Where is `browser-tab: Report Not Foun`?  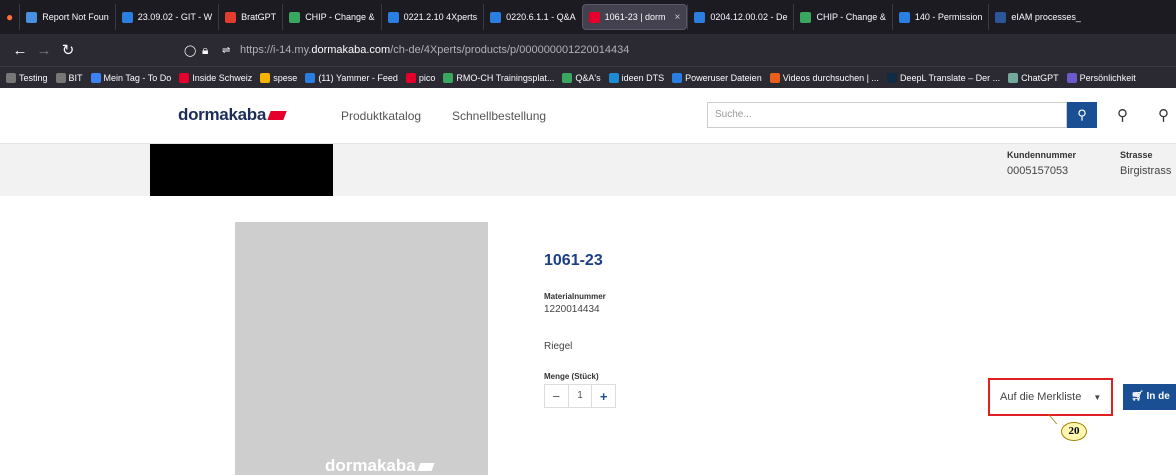 browser-tab: Report Not Foun is located at coordinates (67, 17).